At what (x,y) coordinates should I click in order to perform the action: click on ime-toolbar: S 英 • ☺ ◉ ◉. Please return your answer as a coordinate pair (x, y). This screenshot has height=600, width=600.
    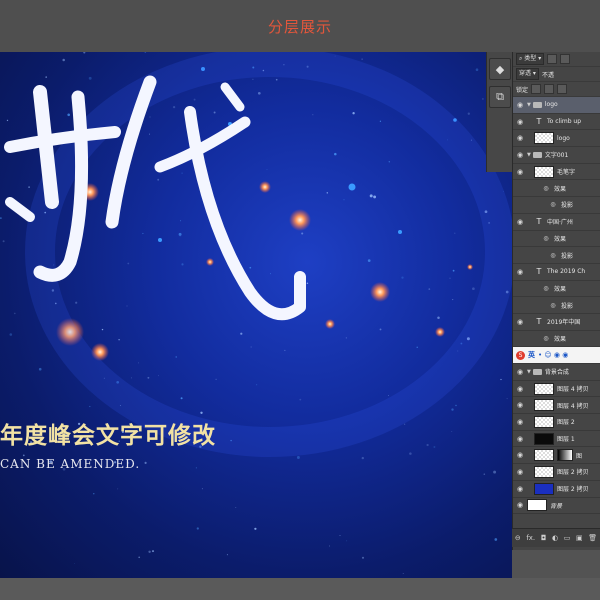
    Looking at the image, I should click on (556, 355).